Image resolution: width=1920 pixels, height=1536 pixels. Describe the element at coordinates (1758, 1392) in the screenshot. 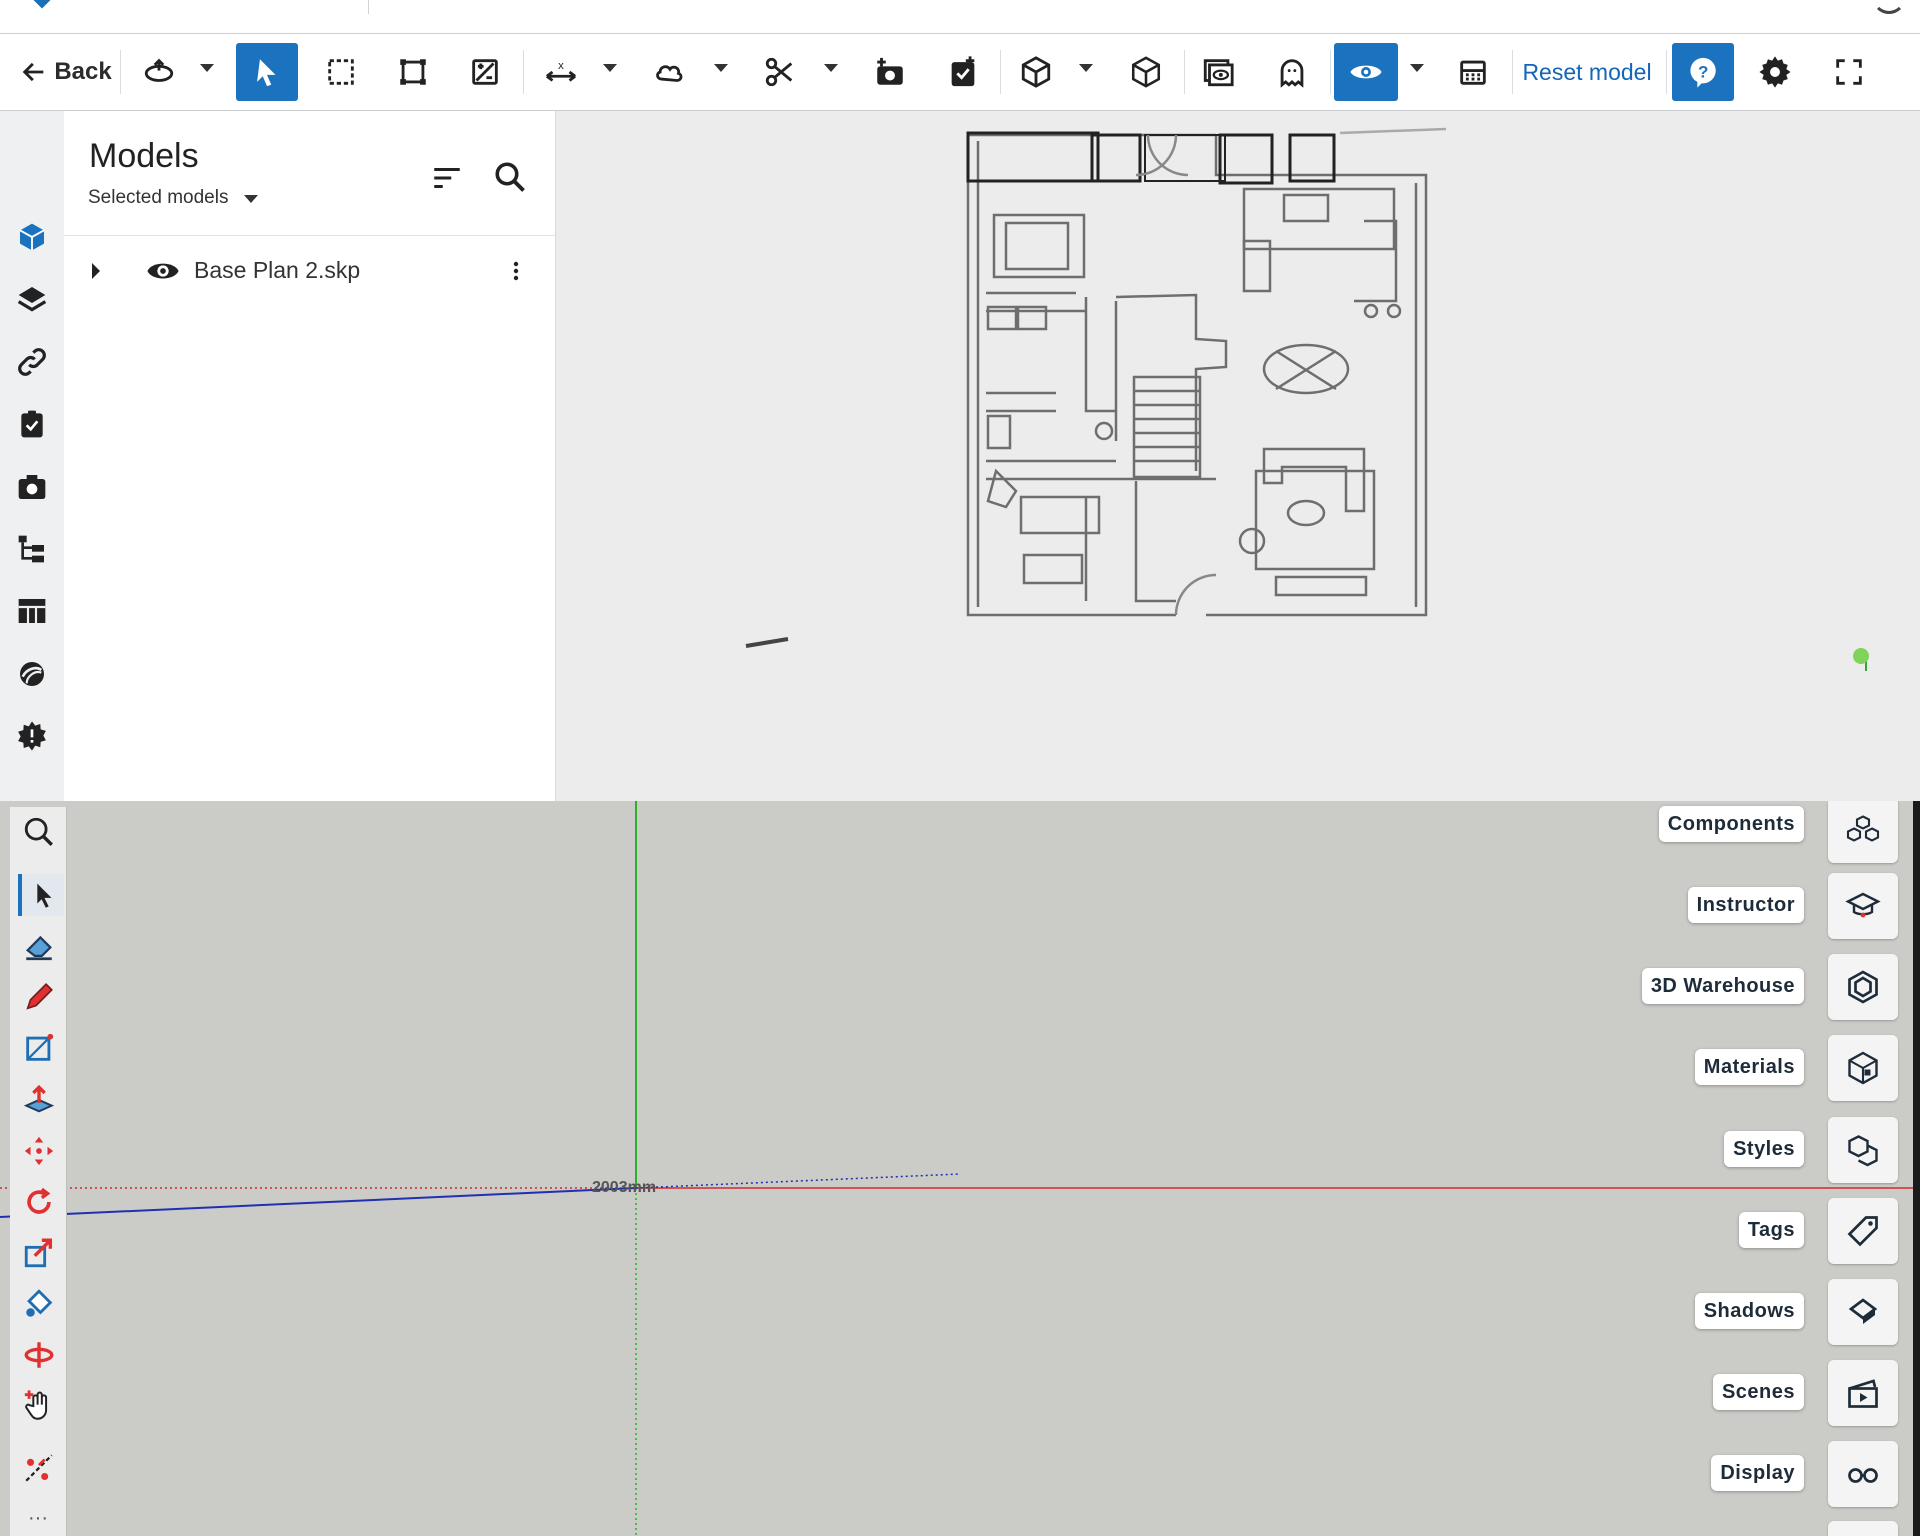

I see `scenes-panel-label: Scenes` at that location.